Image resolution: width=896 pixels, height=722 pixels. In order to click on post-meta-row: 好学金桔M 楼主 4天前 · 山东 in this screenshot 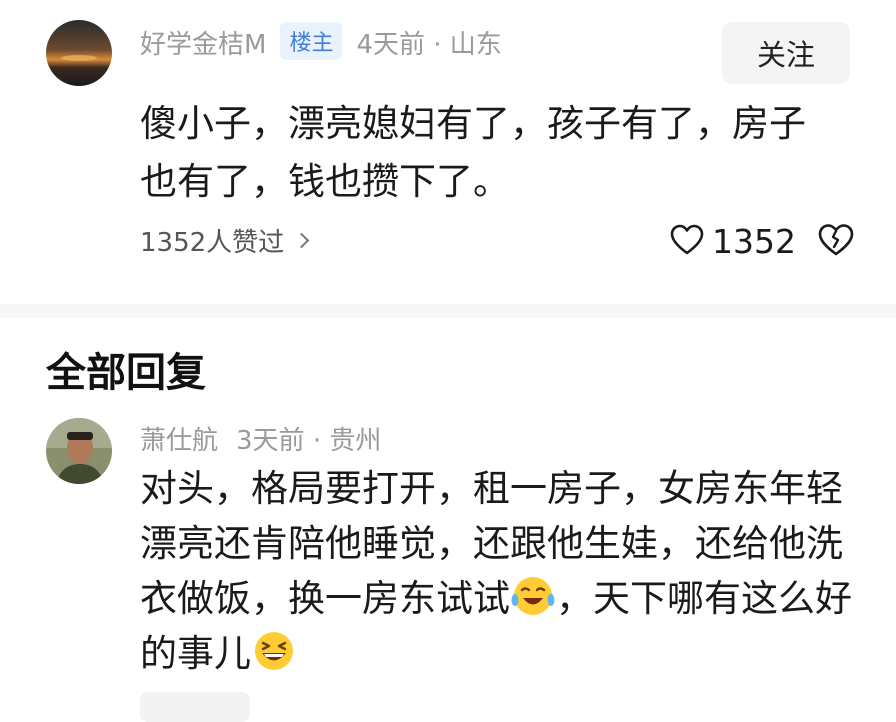, I will do `click(321, 41)`.